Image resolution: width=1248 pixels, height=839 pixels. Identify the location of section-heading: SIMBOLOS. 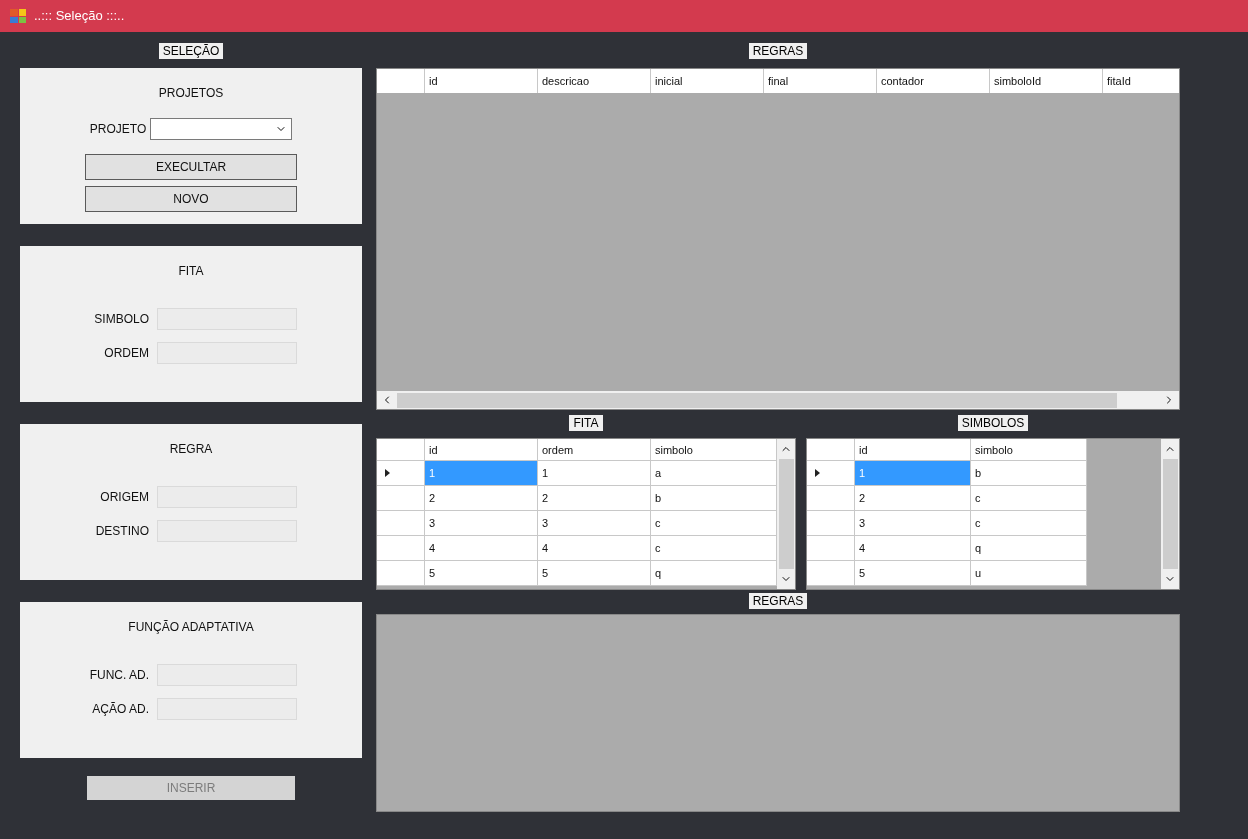
(993, 423).